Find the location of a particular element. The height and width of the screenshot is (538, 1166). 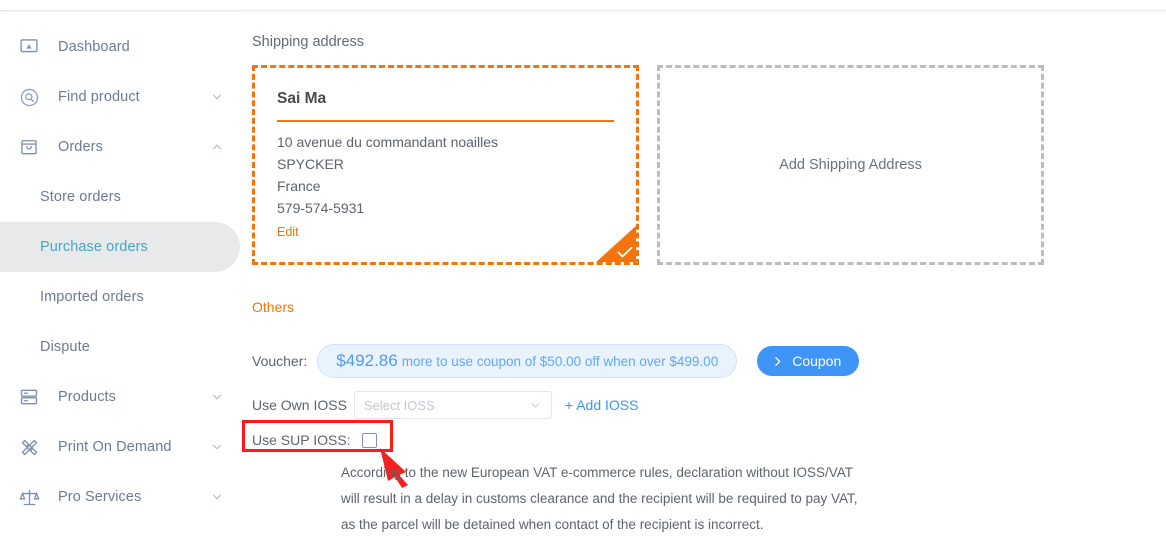

use-sup-ioss-row: Use SUP IOSS: is located at coordinates (314, 440).